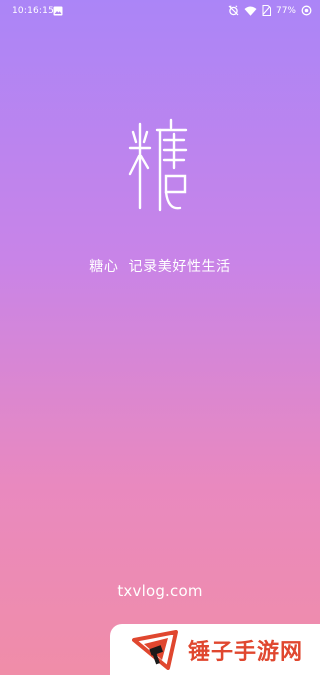  Describe the element at coordinates (160, 12) in the screenshot. I see `status-bar: 10:16:15 77%` at that location.